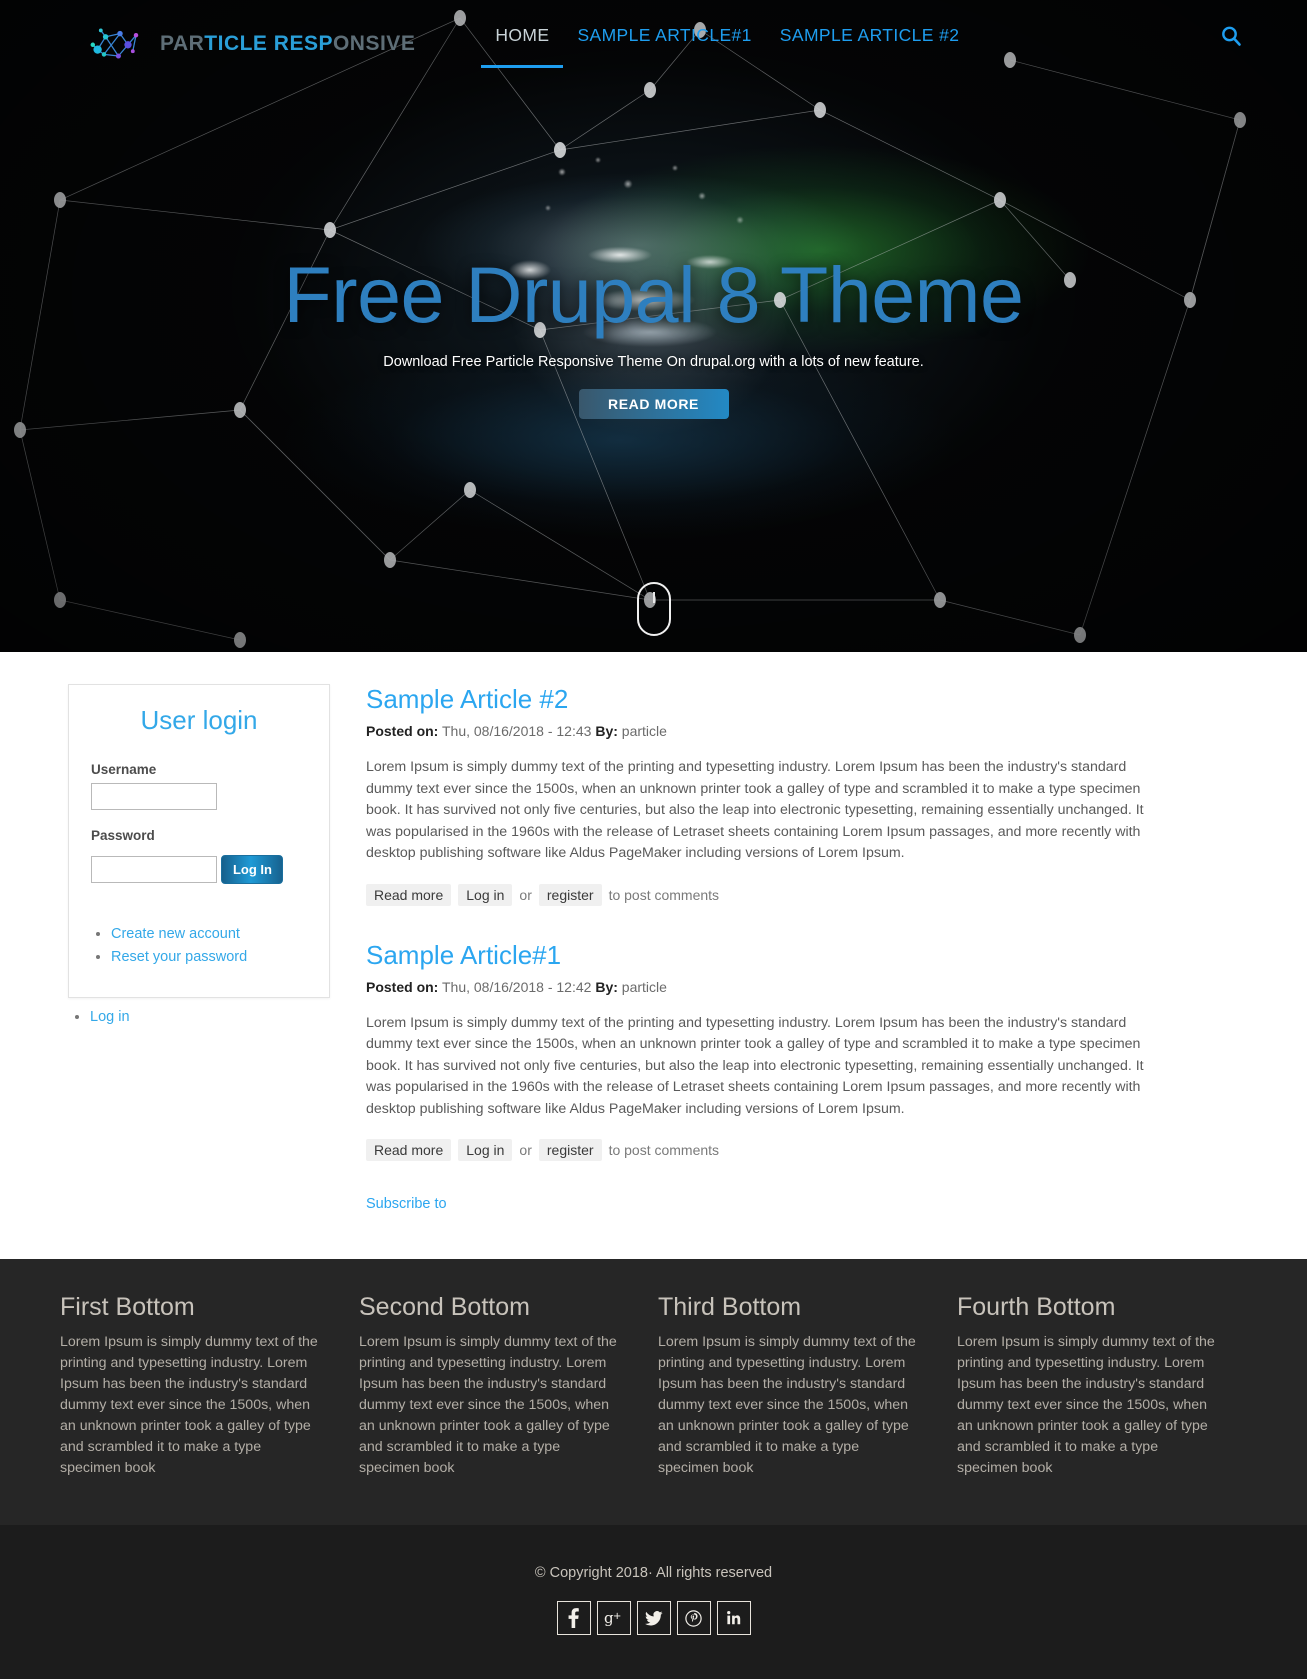 The width and height of the screenshot is (1307, 1679). I want to click on footer-column-title: Third Bottom, so click(730, 1307).